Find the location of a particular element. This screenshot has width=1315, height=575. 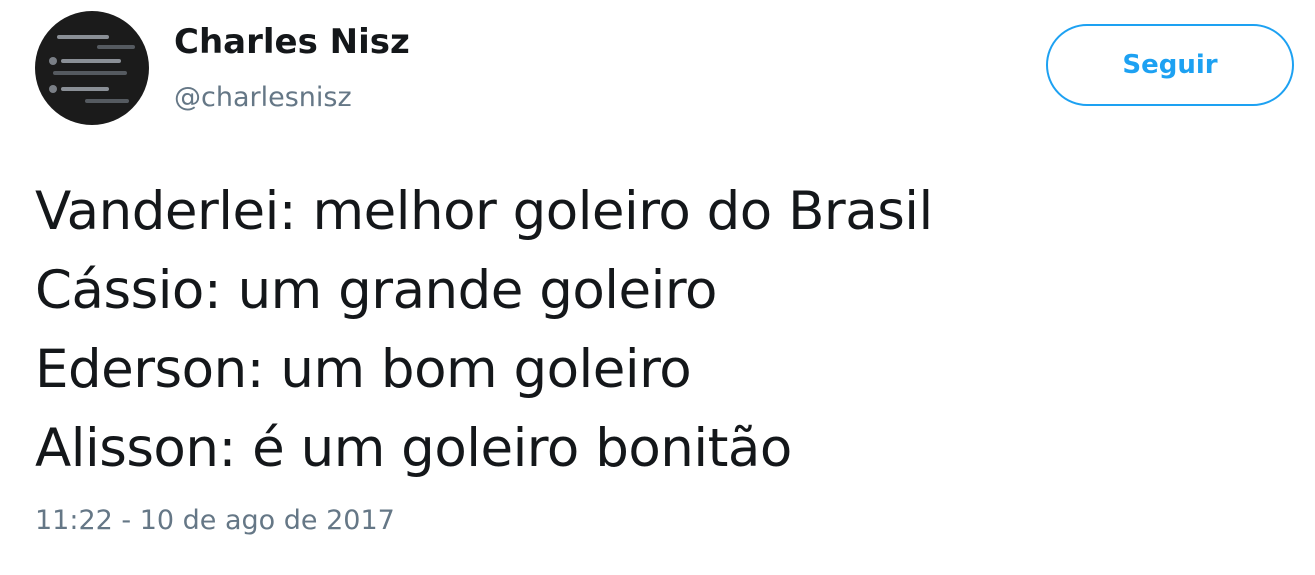

tweet-text-line: Ederson: um bom goleiro is located at coordinates (363, 369).